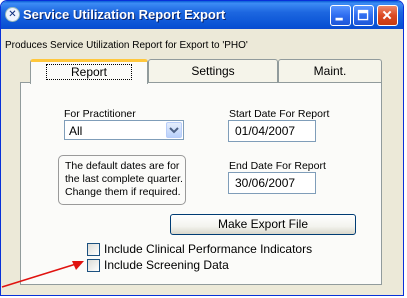 The height and width of the screenshot is (298, 407). Describe the element at coordinates (272, 131) in the screenshot. I see `start-date-field: 01/04/2007` at that location.